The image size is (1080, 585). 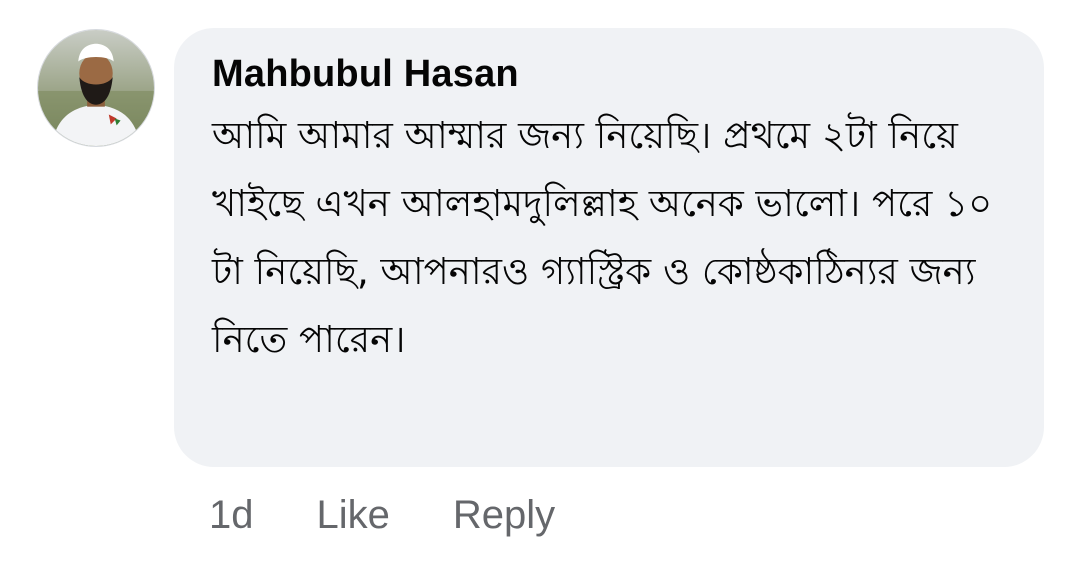 I want to click on avatar, so click(x=96, y=88).